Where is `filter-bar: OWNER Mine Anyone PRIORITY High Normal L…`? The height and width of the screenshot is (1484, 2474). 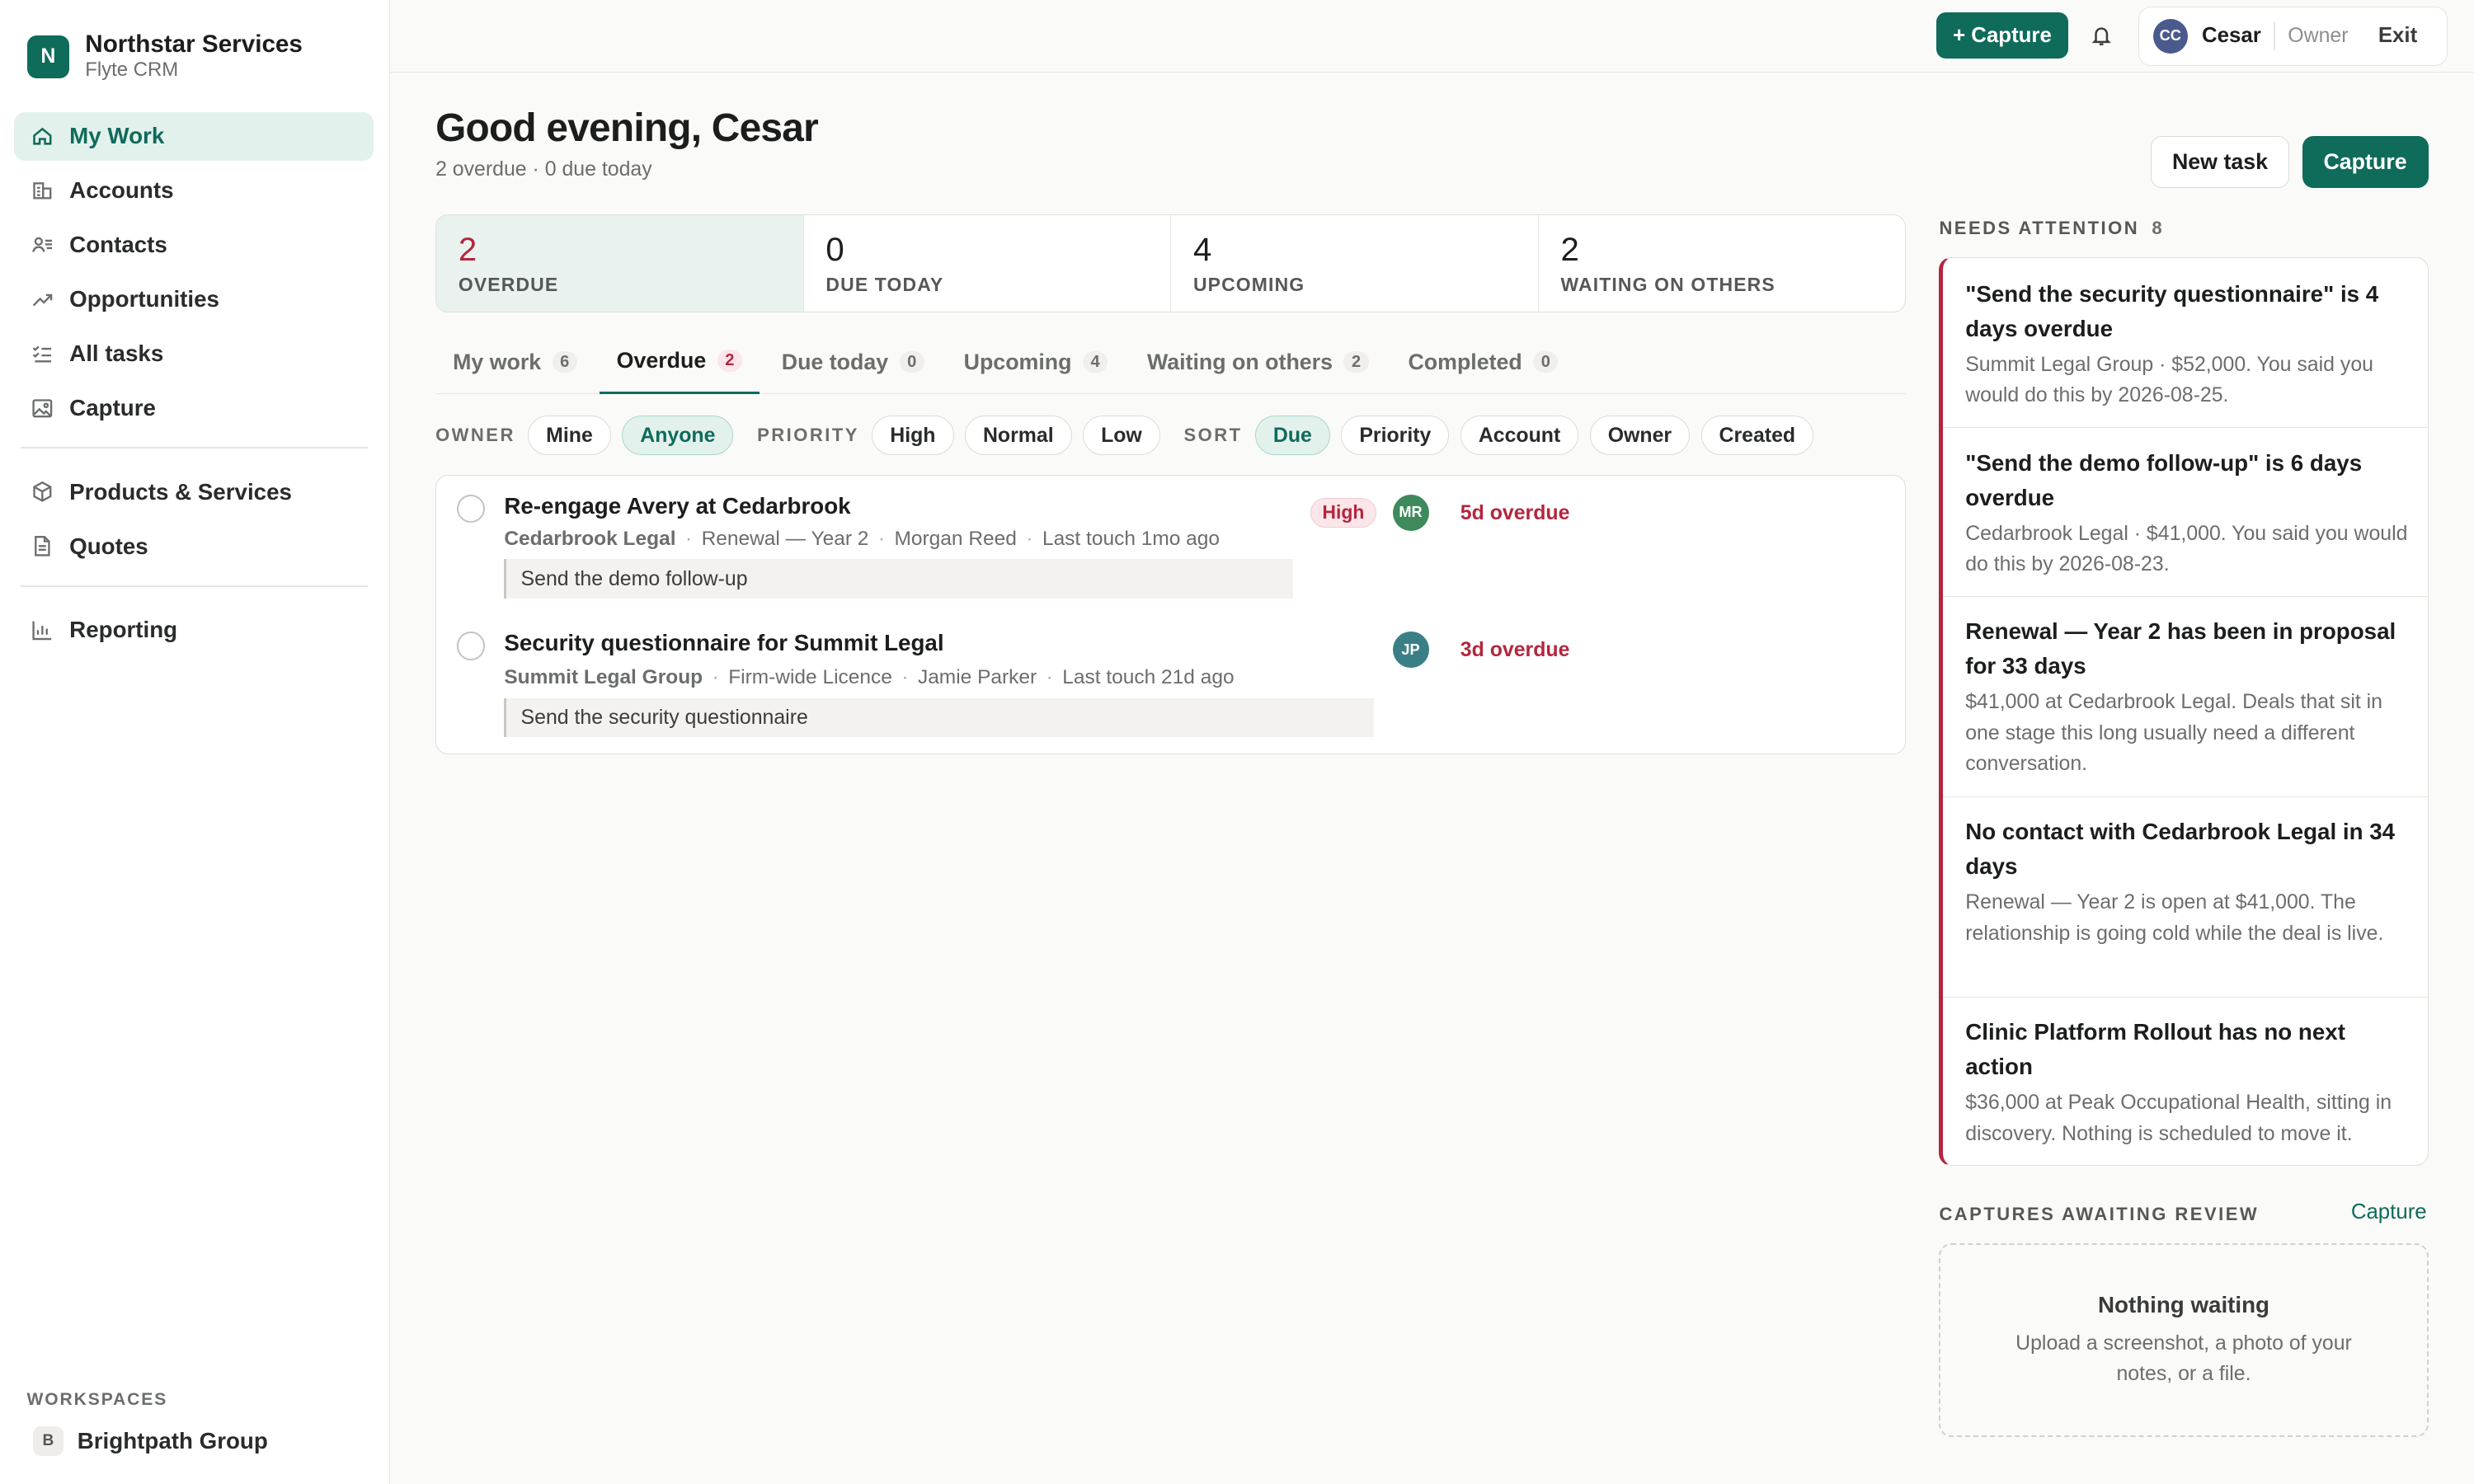 filter-bar: OWNER Mine Anyone PRIORITY High Normal L… is located at coordinates (1129, 436).